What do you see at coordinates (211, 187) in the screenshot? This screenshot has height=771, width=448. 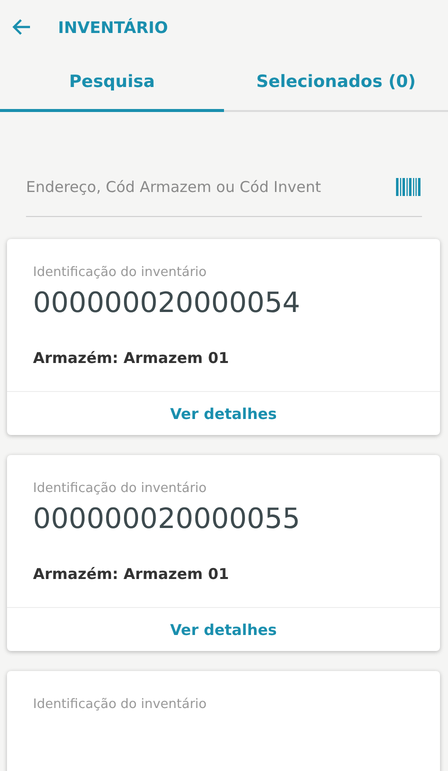 I see `search-field: Endereço, Cód Armazem ou Cód Invent` at bounding box center [211, 187].